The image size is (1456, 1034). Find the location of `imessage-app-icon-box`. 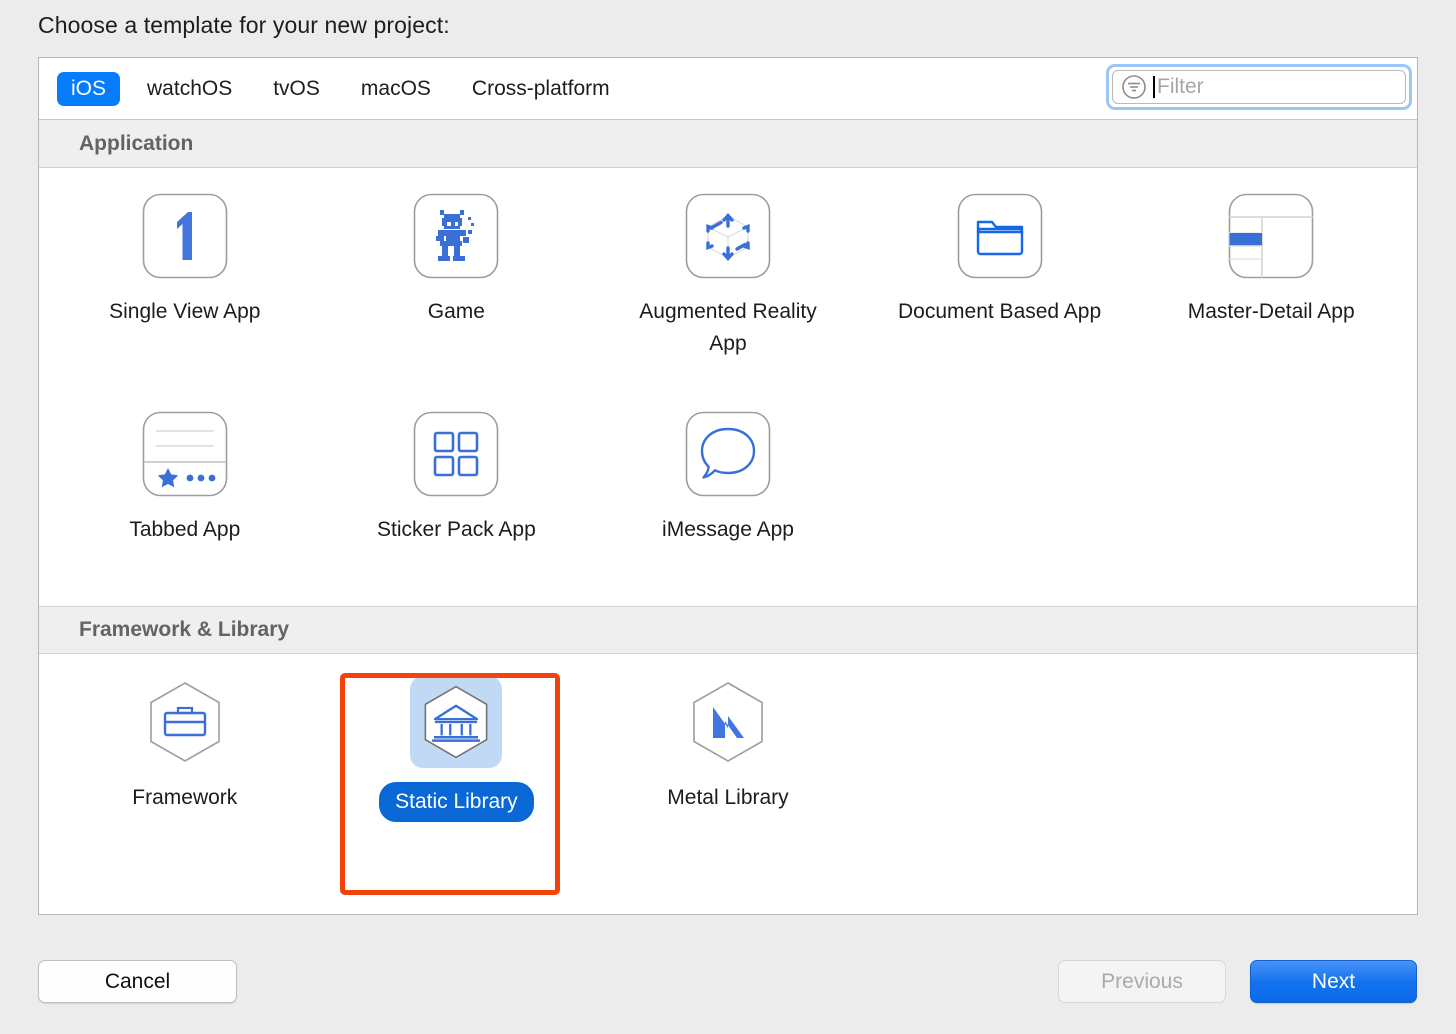

imessage-app-icon-box is located at coordinates (728, 454).